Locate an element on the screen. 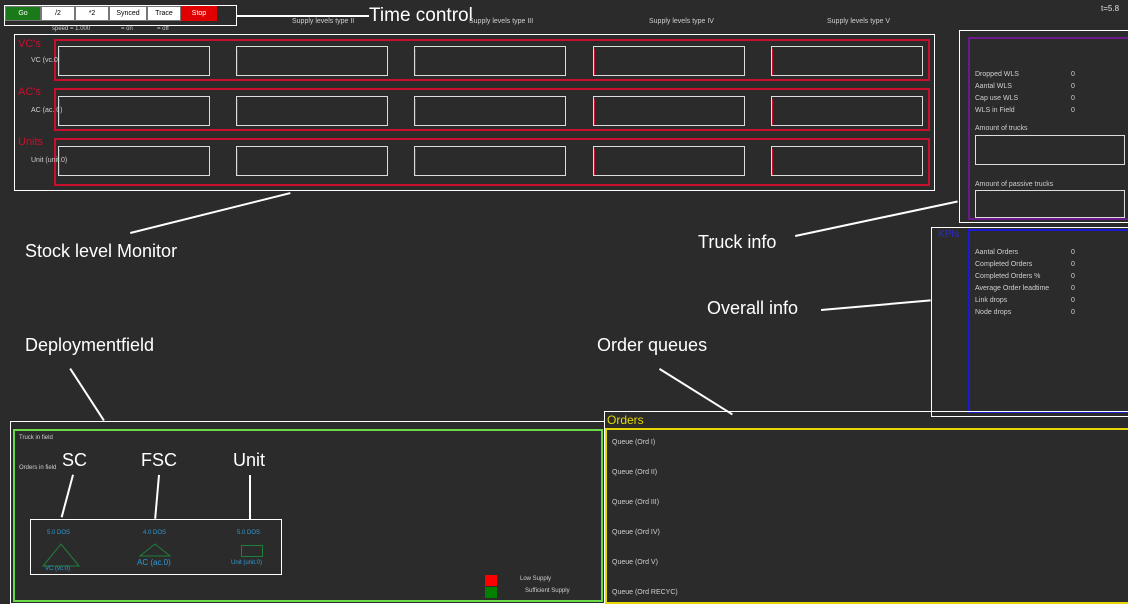  speed-readout: speed = 1.000 is located at coordinates (71, 29).